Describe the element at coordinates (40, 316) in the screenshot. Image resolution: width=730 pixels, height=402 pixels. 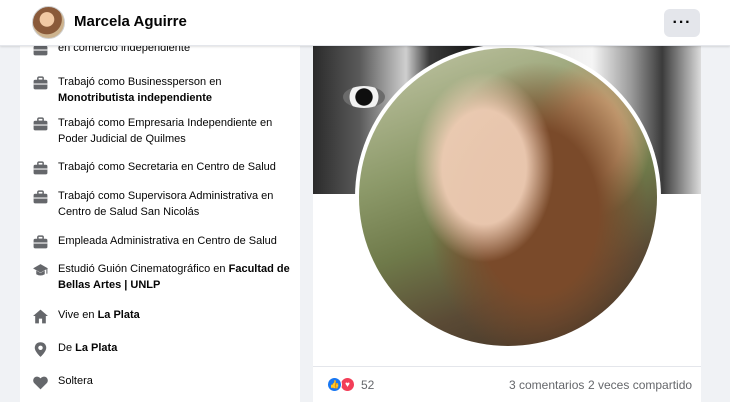
I see `home-icon` at that location.